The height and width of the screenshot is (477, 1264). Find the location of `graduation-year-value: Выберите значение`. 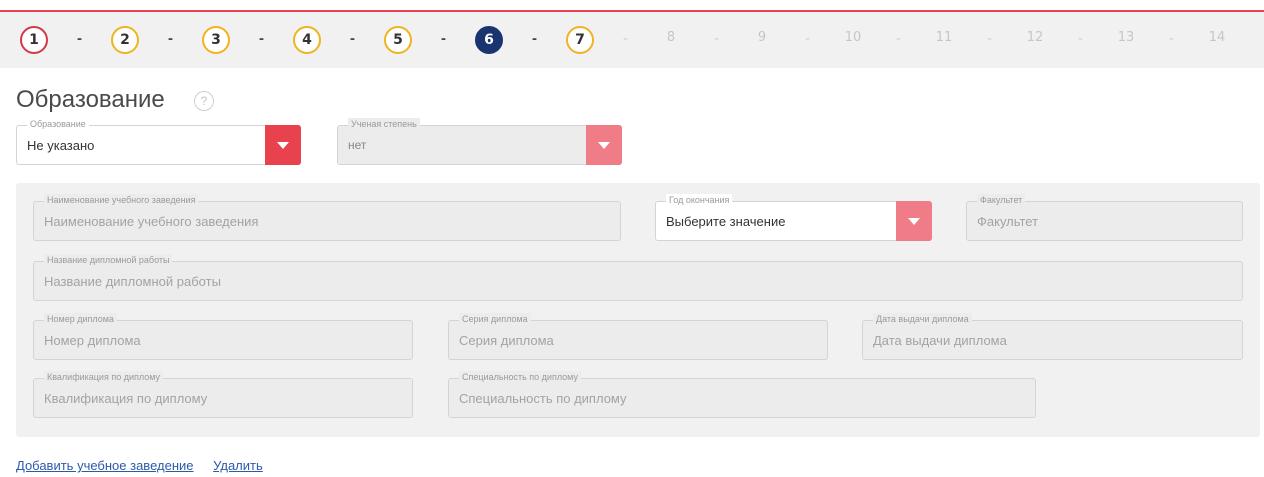

graduation-year-value: Выберите значение is located at coordinates (726, 221).